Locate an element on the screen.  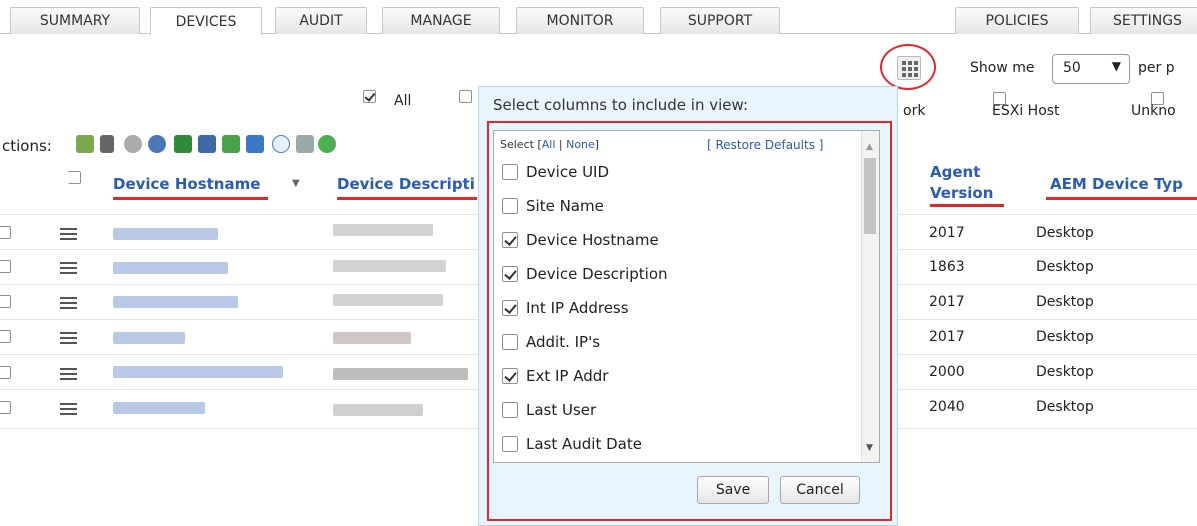
column-option: Last User is located at coordinates (549, 410).